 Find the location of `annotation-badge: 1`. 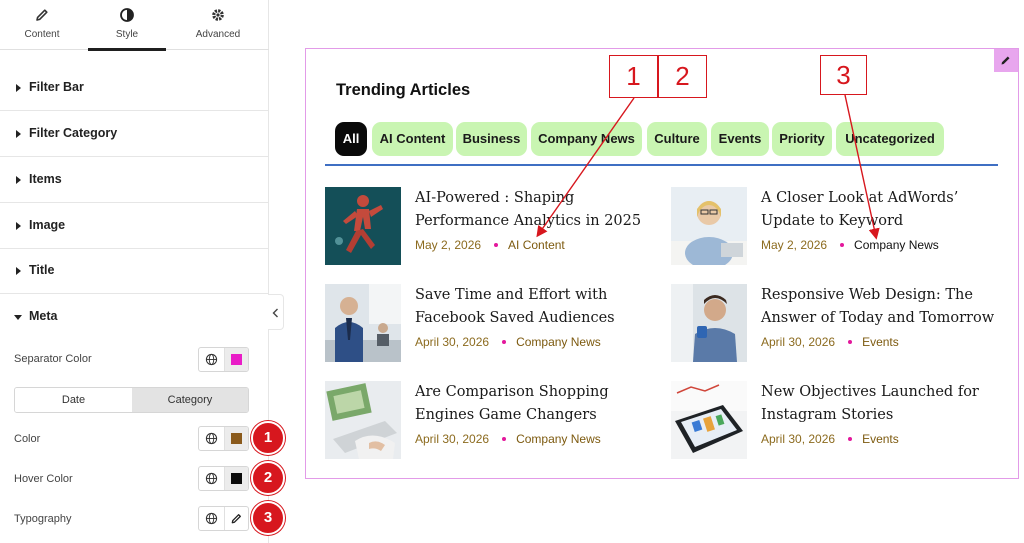

annotation-badge: 1 is located at coordinates (268, 438).